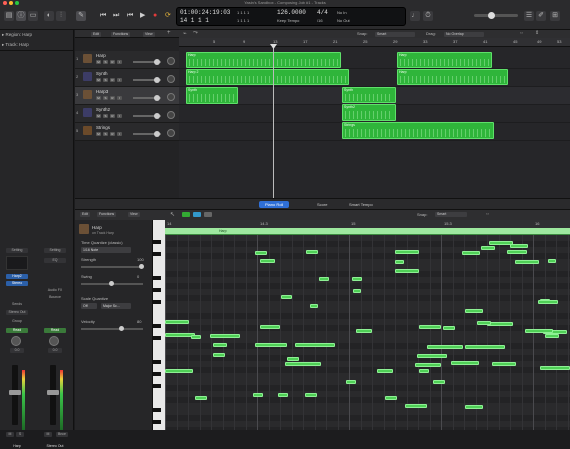 The image size is (570, 449). Describe the element at coordinates (369, 95) in the screenshot. I see `region-synth-b: Synth` at that location.